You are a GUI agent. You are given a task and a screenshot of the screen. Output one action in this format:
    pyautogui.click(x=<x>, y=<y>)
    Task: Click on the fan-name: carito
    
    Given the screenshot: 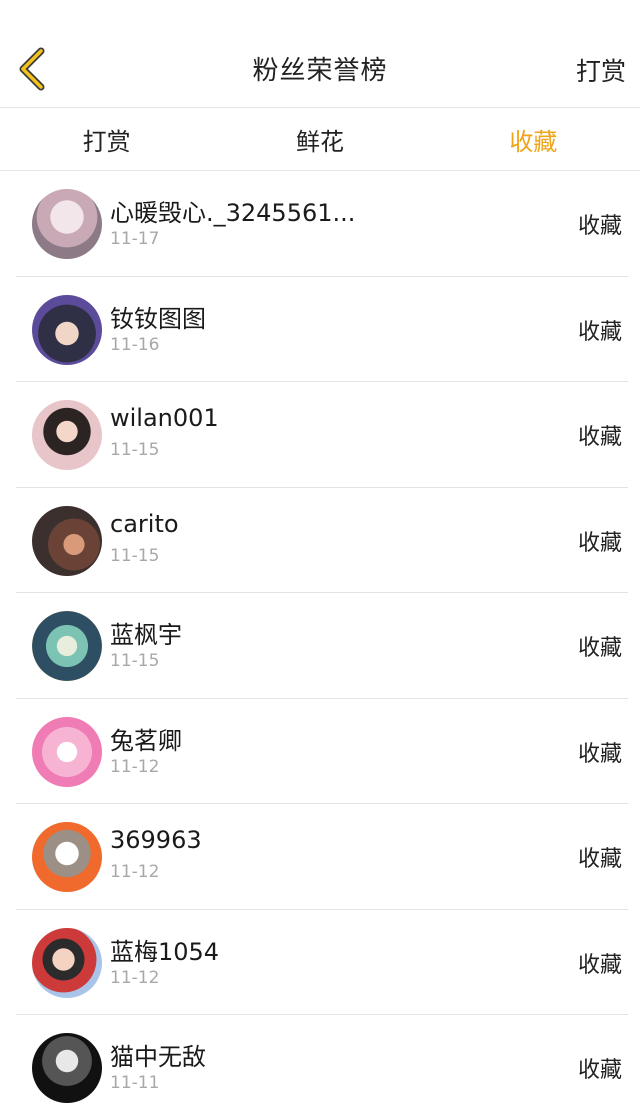 What is the action you would take?
    pyautogui.click(x=144, y=523)
    